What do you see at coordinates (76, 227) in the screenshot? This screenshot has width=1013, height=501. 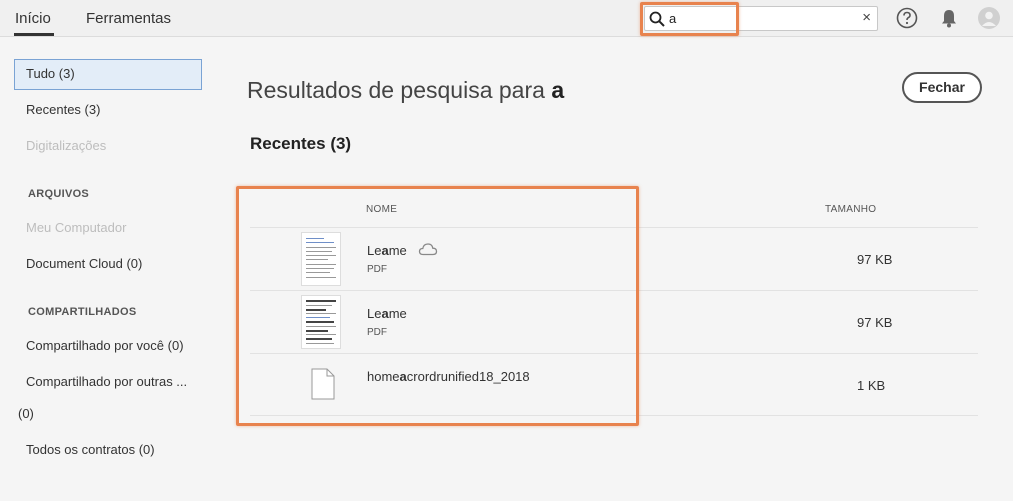 I see `sidebar-item-my-computer: Meu Computador` at bounding box center [76, 227].